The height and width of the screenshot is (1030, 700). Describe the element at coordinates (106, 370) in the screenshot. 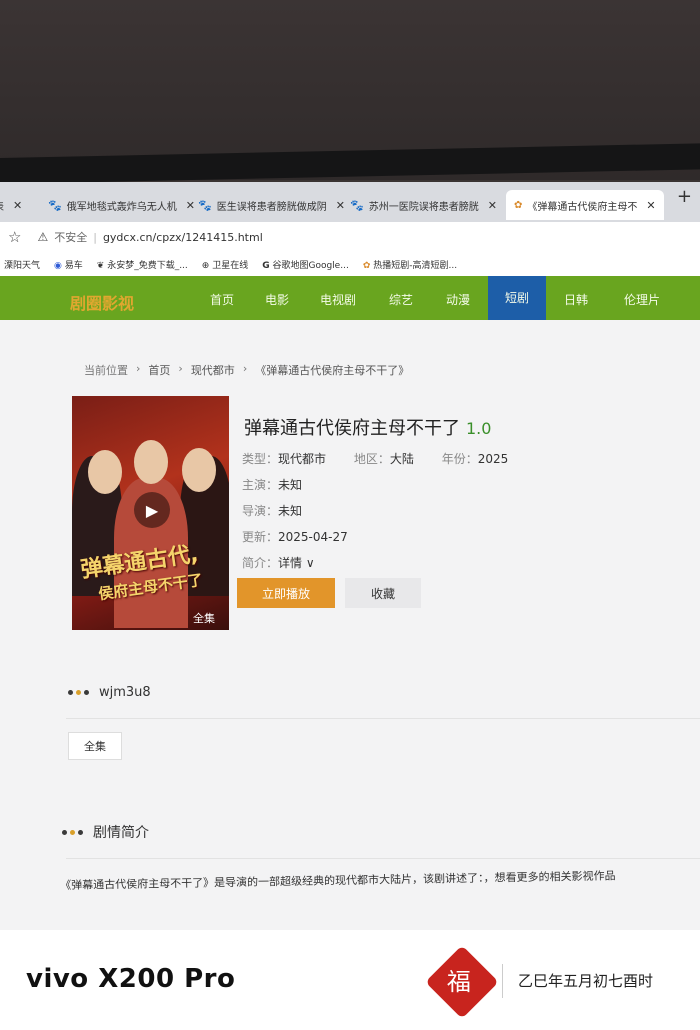

I see `breadcrumb-prefix: 当前位置` at that location.